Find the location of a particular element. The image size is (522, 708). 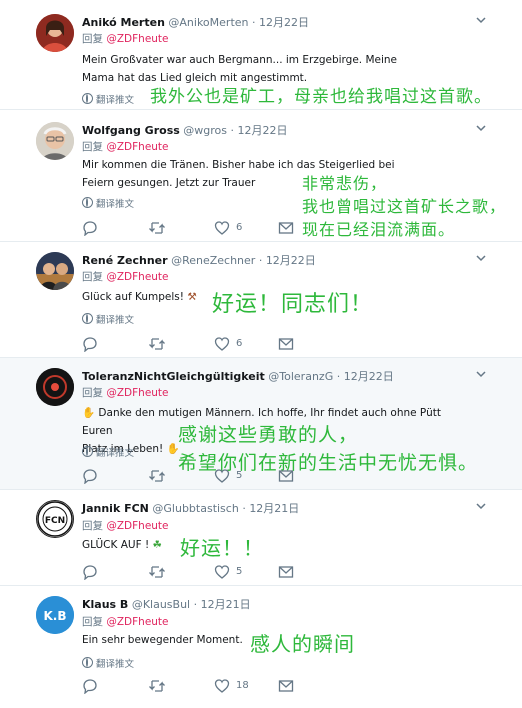

author-handle: @wgros is located at coordinates (205, 130).